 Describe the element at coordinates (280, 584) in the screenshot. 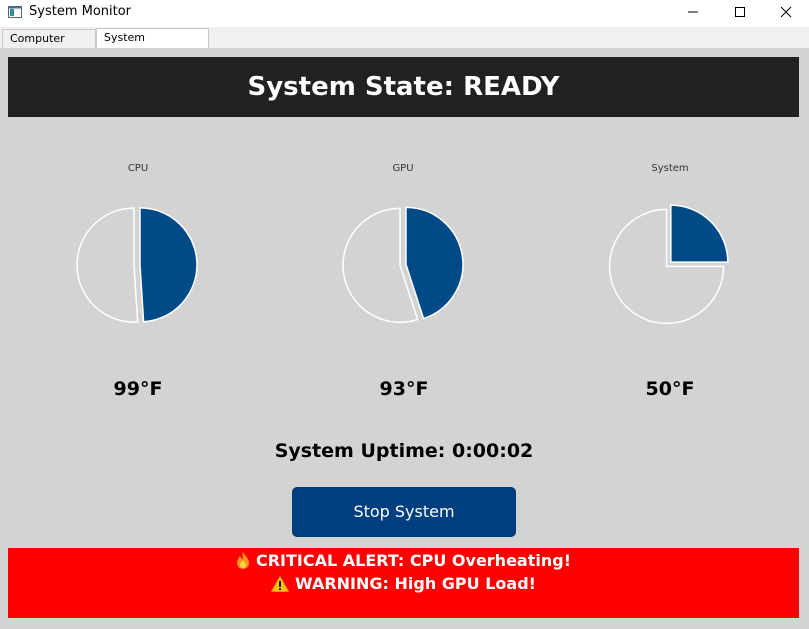

I see `warning-icon` at that location.